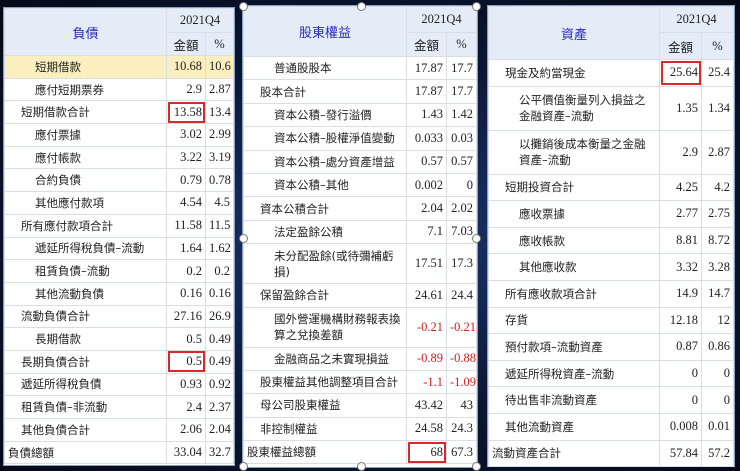 The width and height of the screenshot is (740, 471). What do you see at coordinates (611, 108) in the screenshot?
I see `table-row: 公平價值衡量列入損益之金融資產–流動 1.35 1.34` at bounding box center [611, 108].